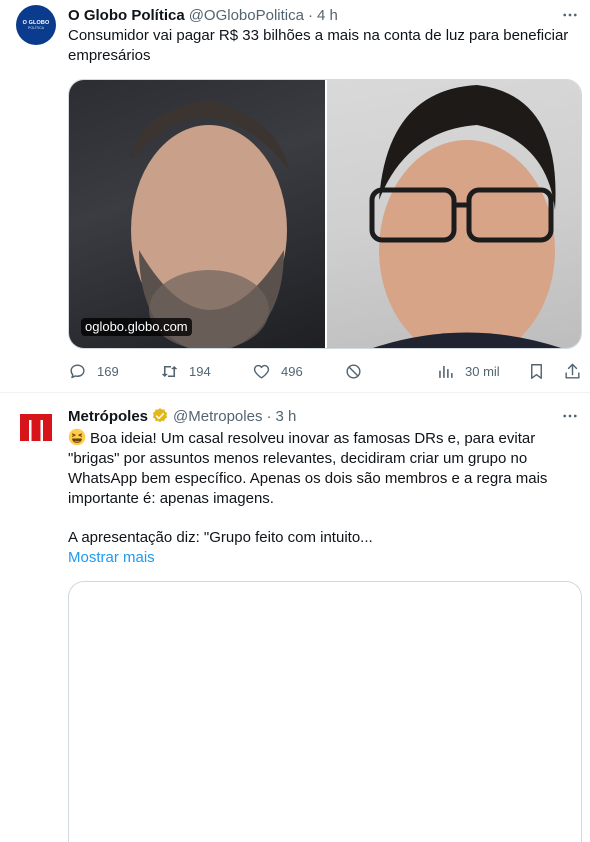 The image size is (590, 842). I want to click on grinning-squinting-emoji-icon, so click(77, 437).